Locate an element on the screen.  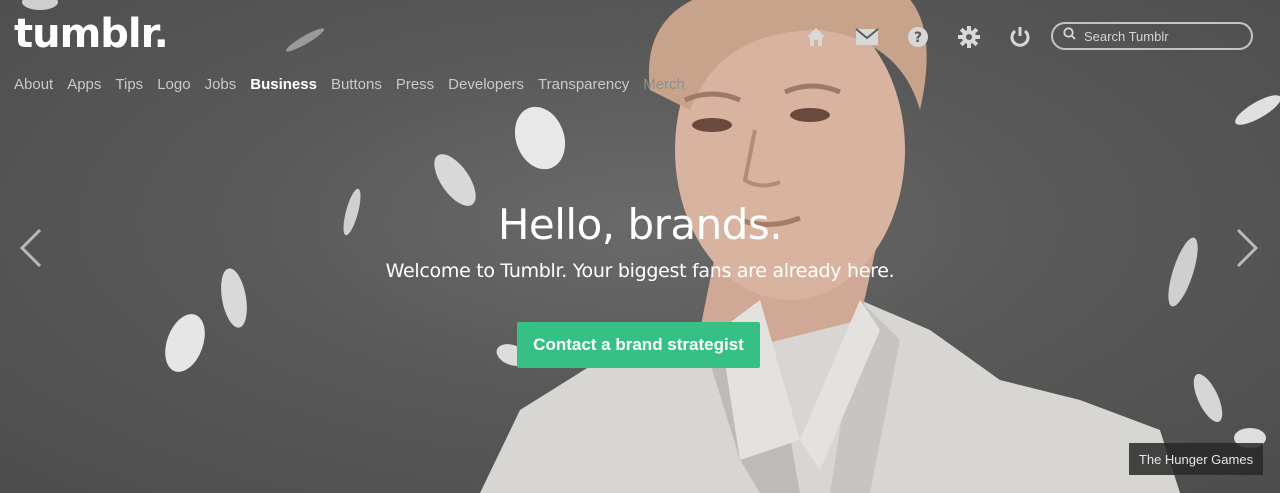
search-box is located at coordinates (1152, 36).